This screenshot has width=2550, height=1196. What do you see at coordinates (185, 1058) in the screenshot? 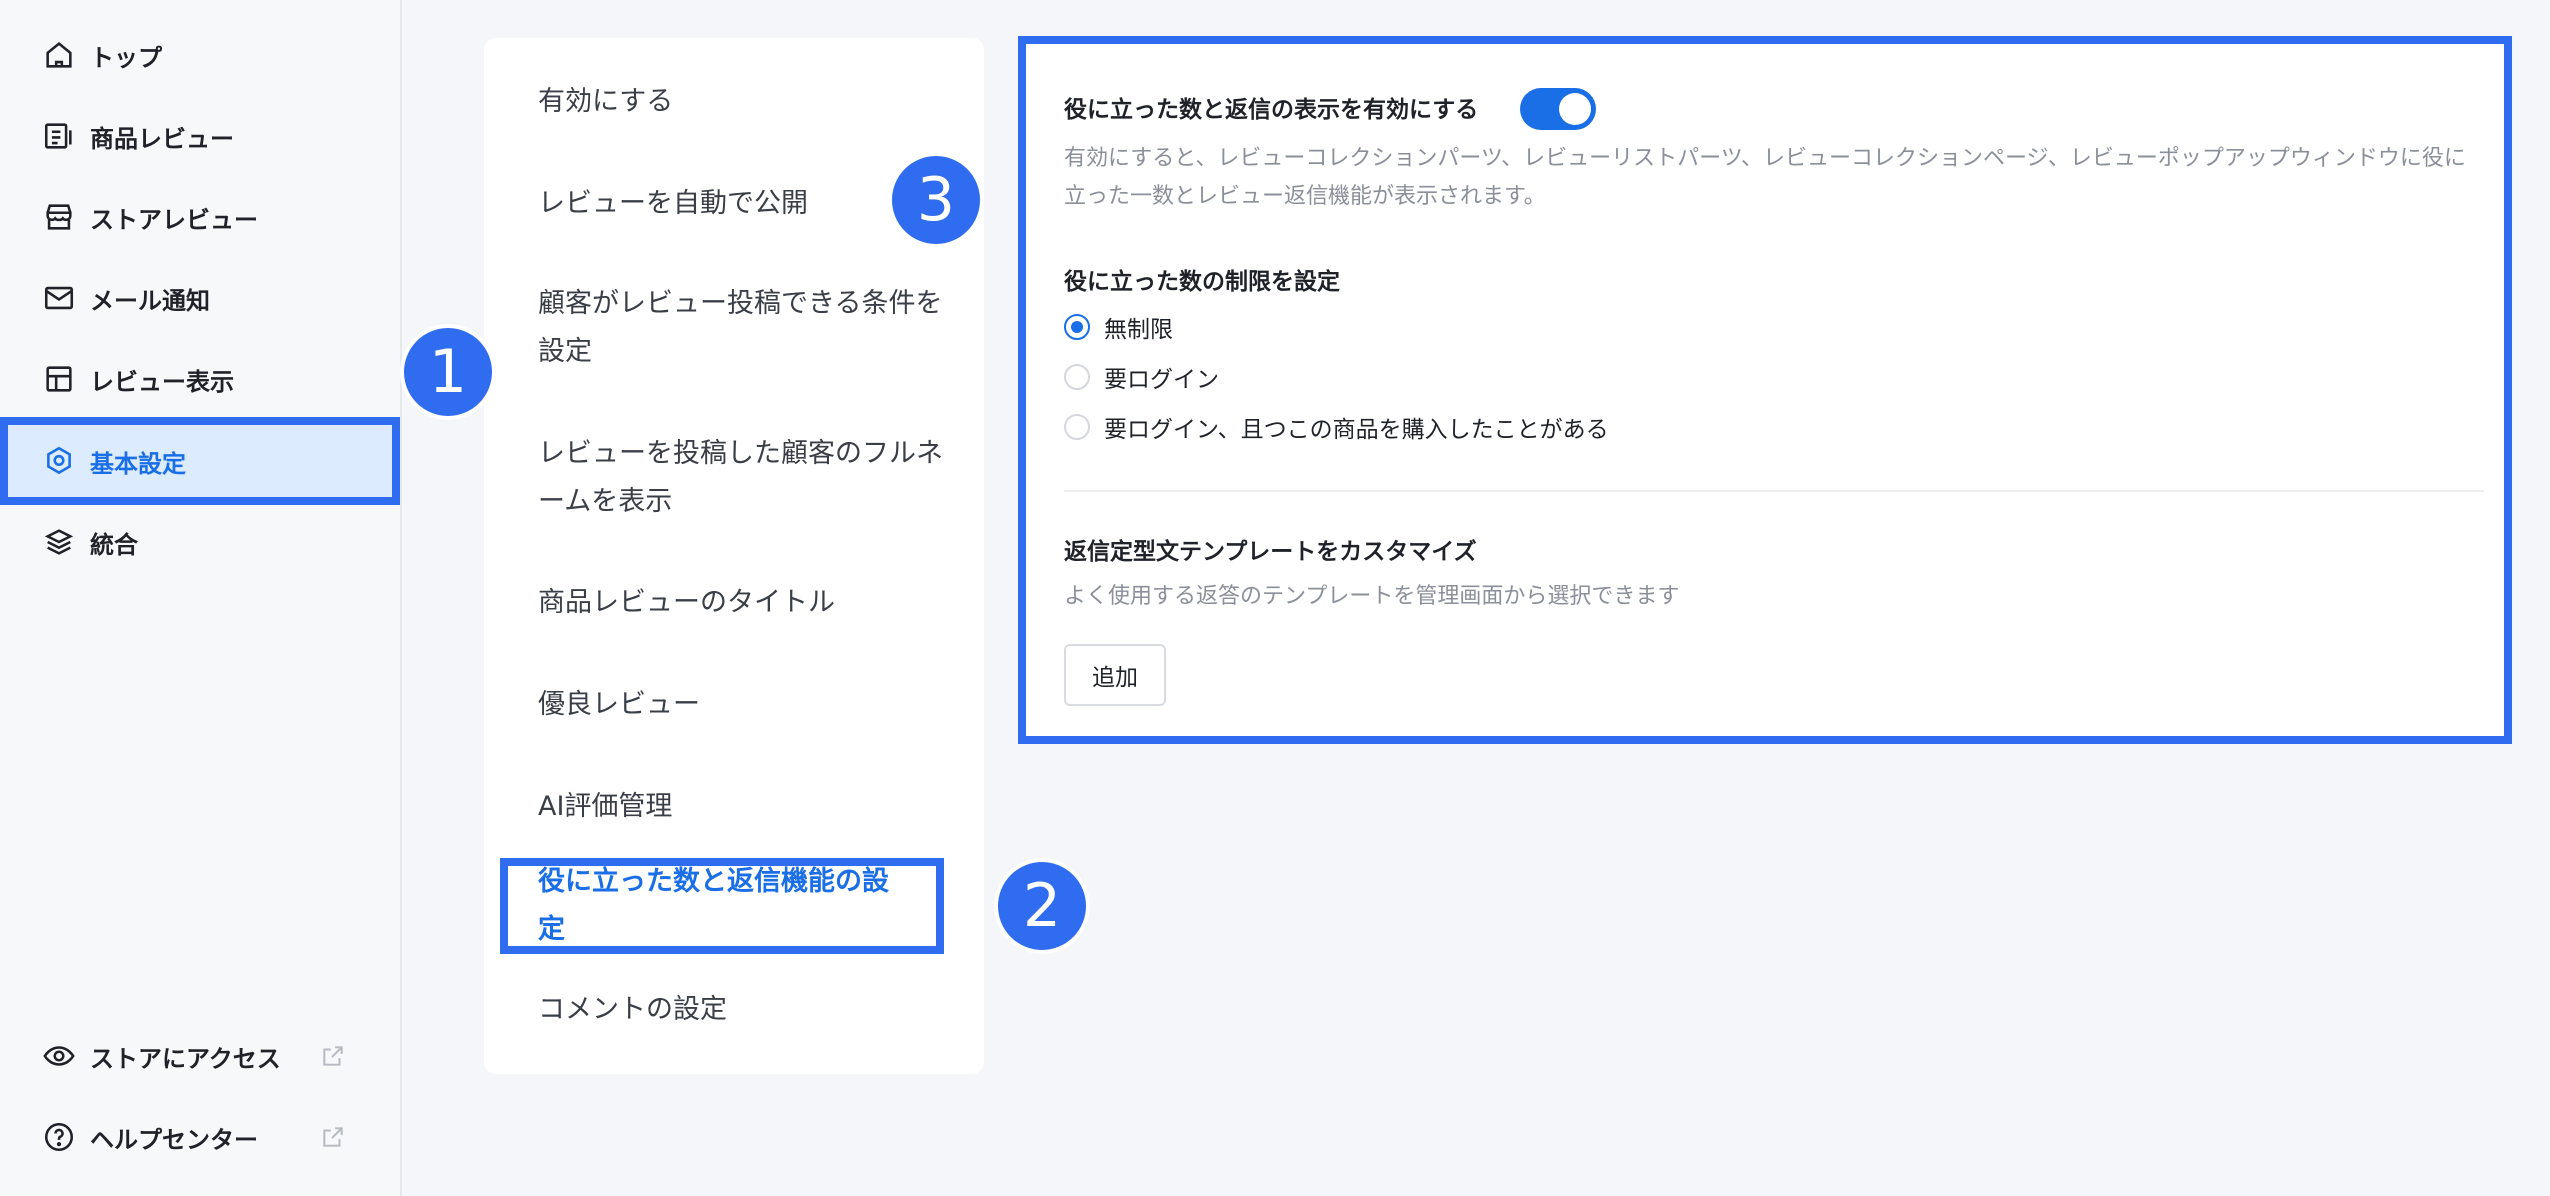
I see `sidebar-item-label: ストアにアクセス` at bounding box center [185, 1058].